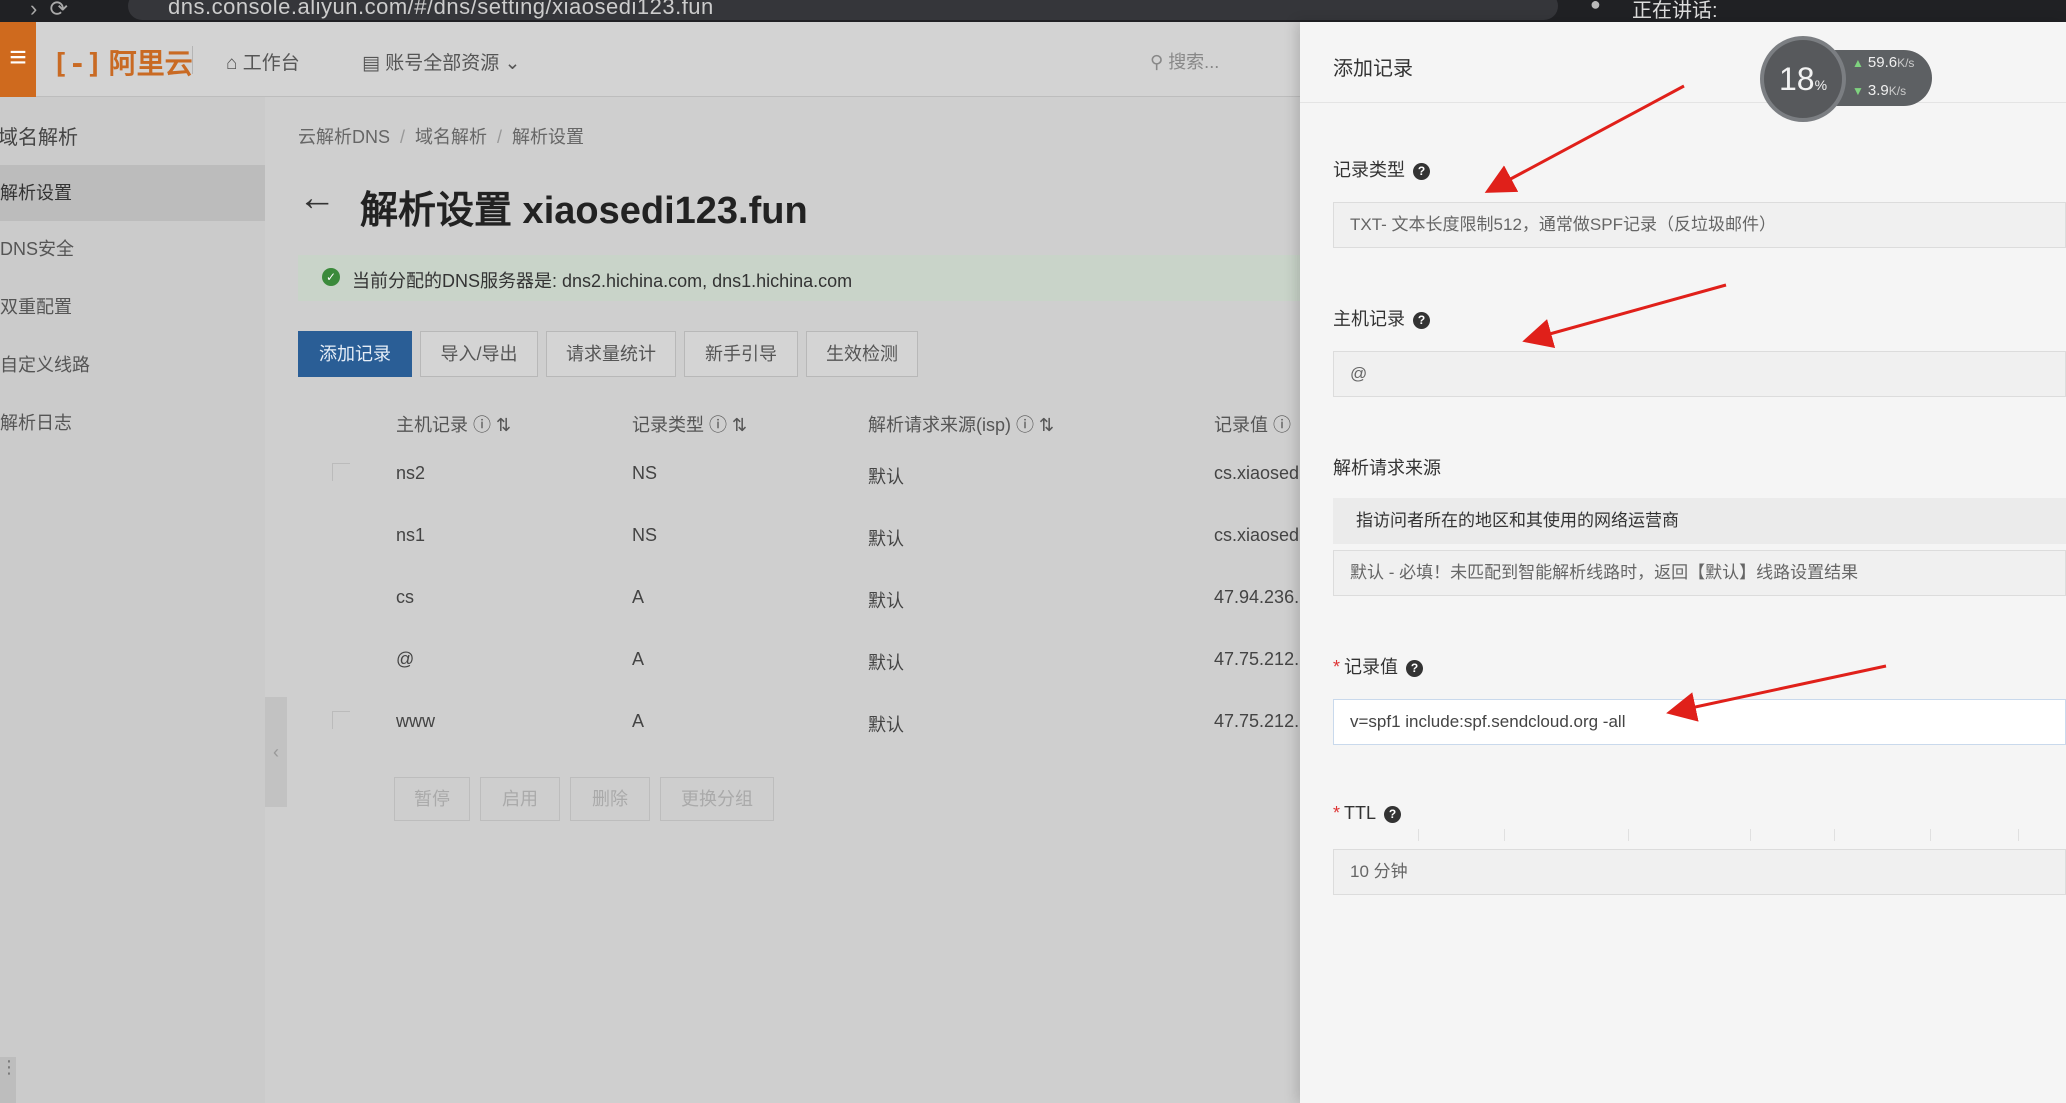 The width and height of the screenshot is (2066, 1103). What do you see at coordinates (1803, 79) in the screenshot?
I see `cpu-usage-gauge: 18%` at bounding box center [1803, 79].